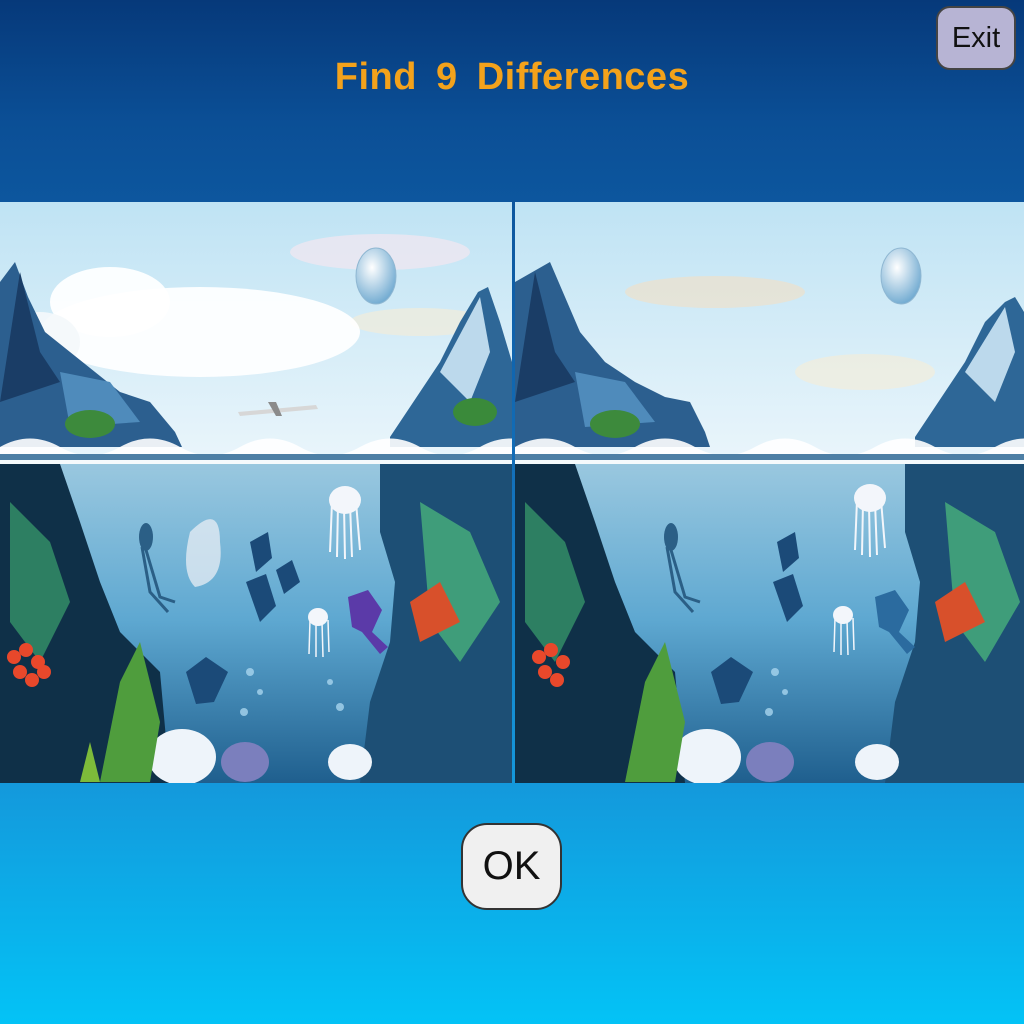 This screenshot has height=1024, width=1024. Describe the element at coordinates (511, 866) in the screenshot. I see `ok-button: OK` at that location.